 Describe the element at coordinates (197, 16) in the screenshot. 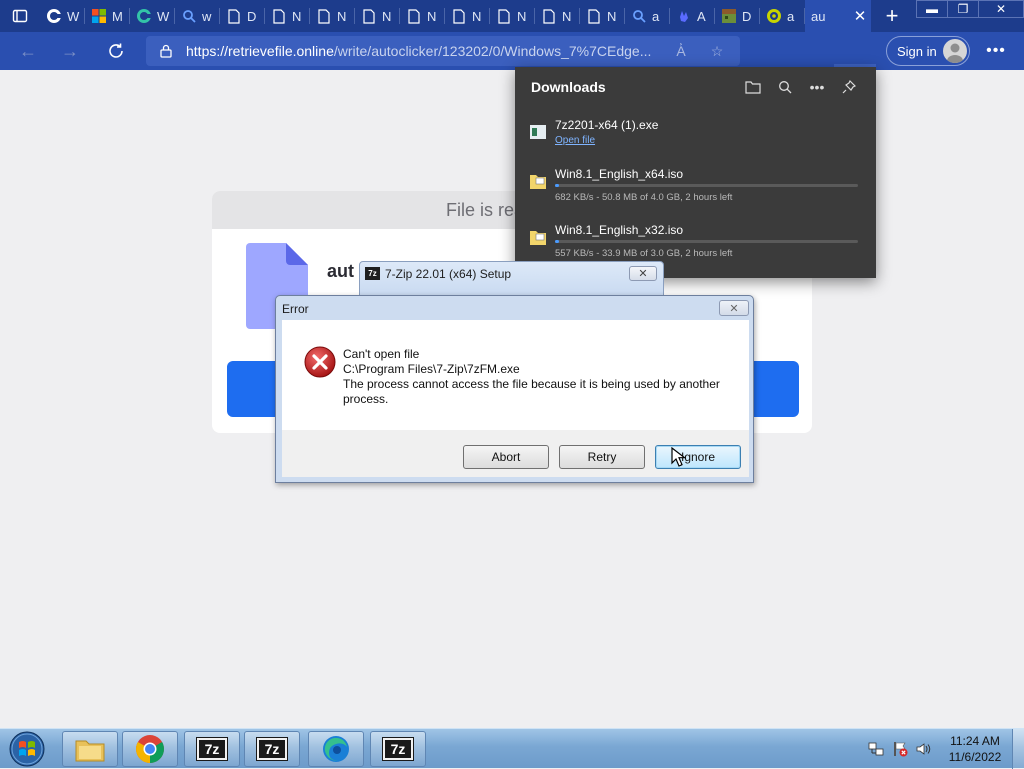

I see `browser-tab: w` at that location.